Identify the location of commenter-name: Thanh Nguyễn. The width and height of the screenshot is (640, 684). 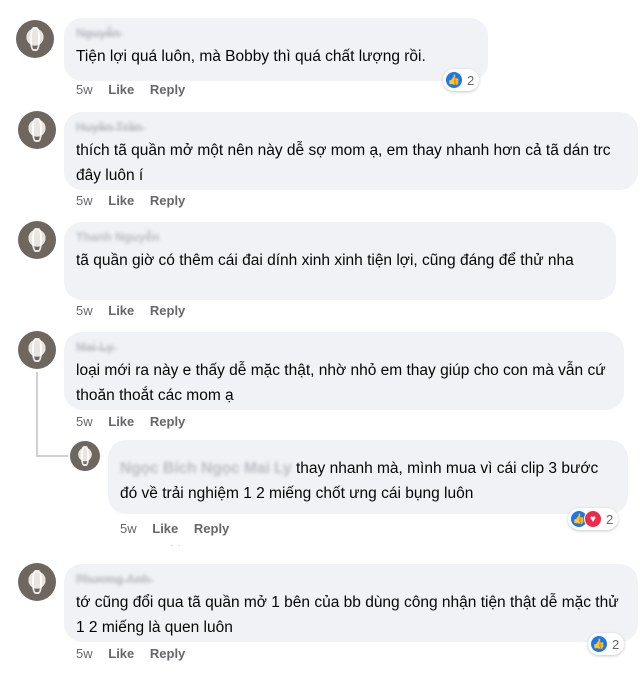
(340, 237).